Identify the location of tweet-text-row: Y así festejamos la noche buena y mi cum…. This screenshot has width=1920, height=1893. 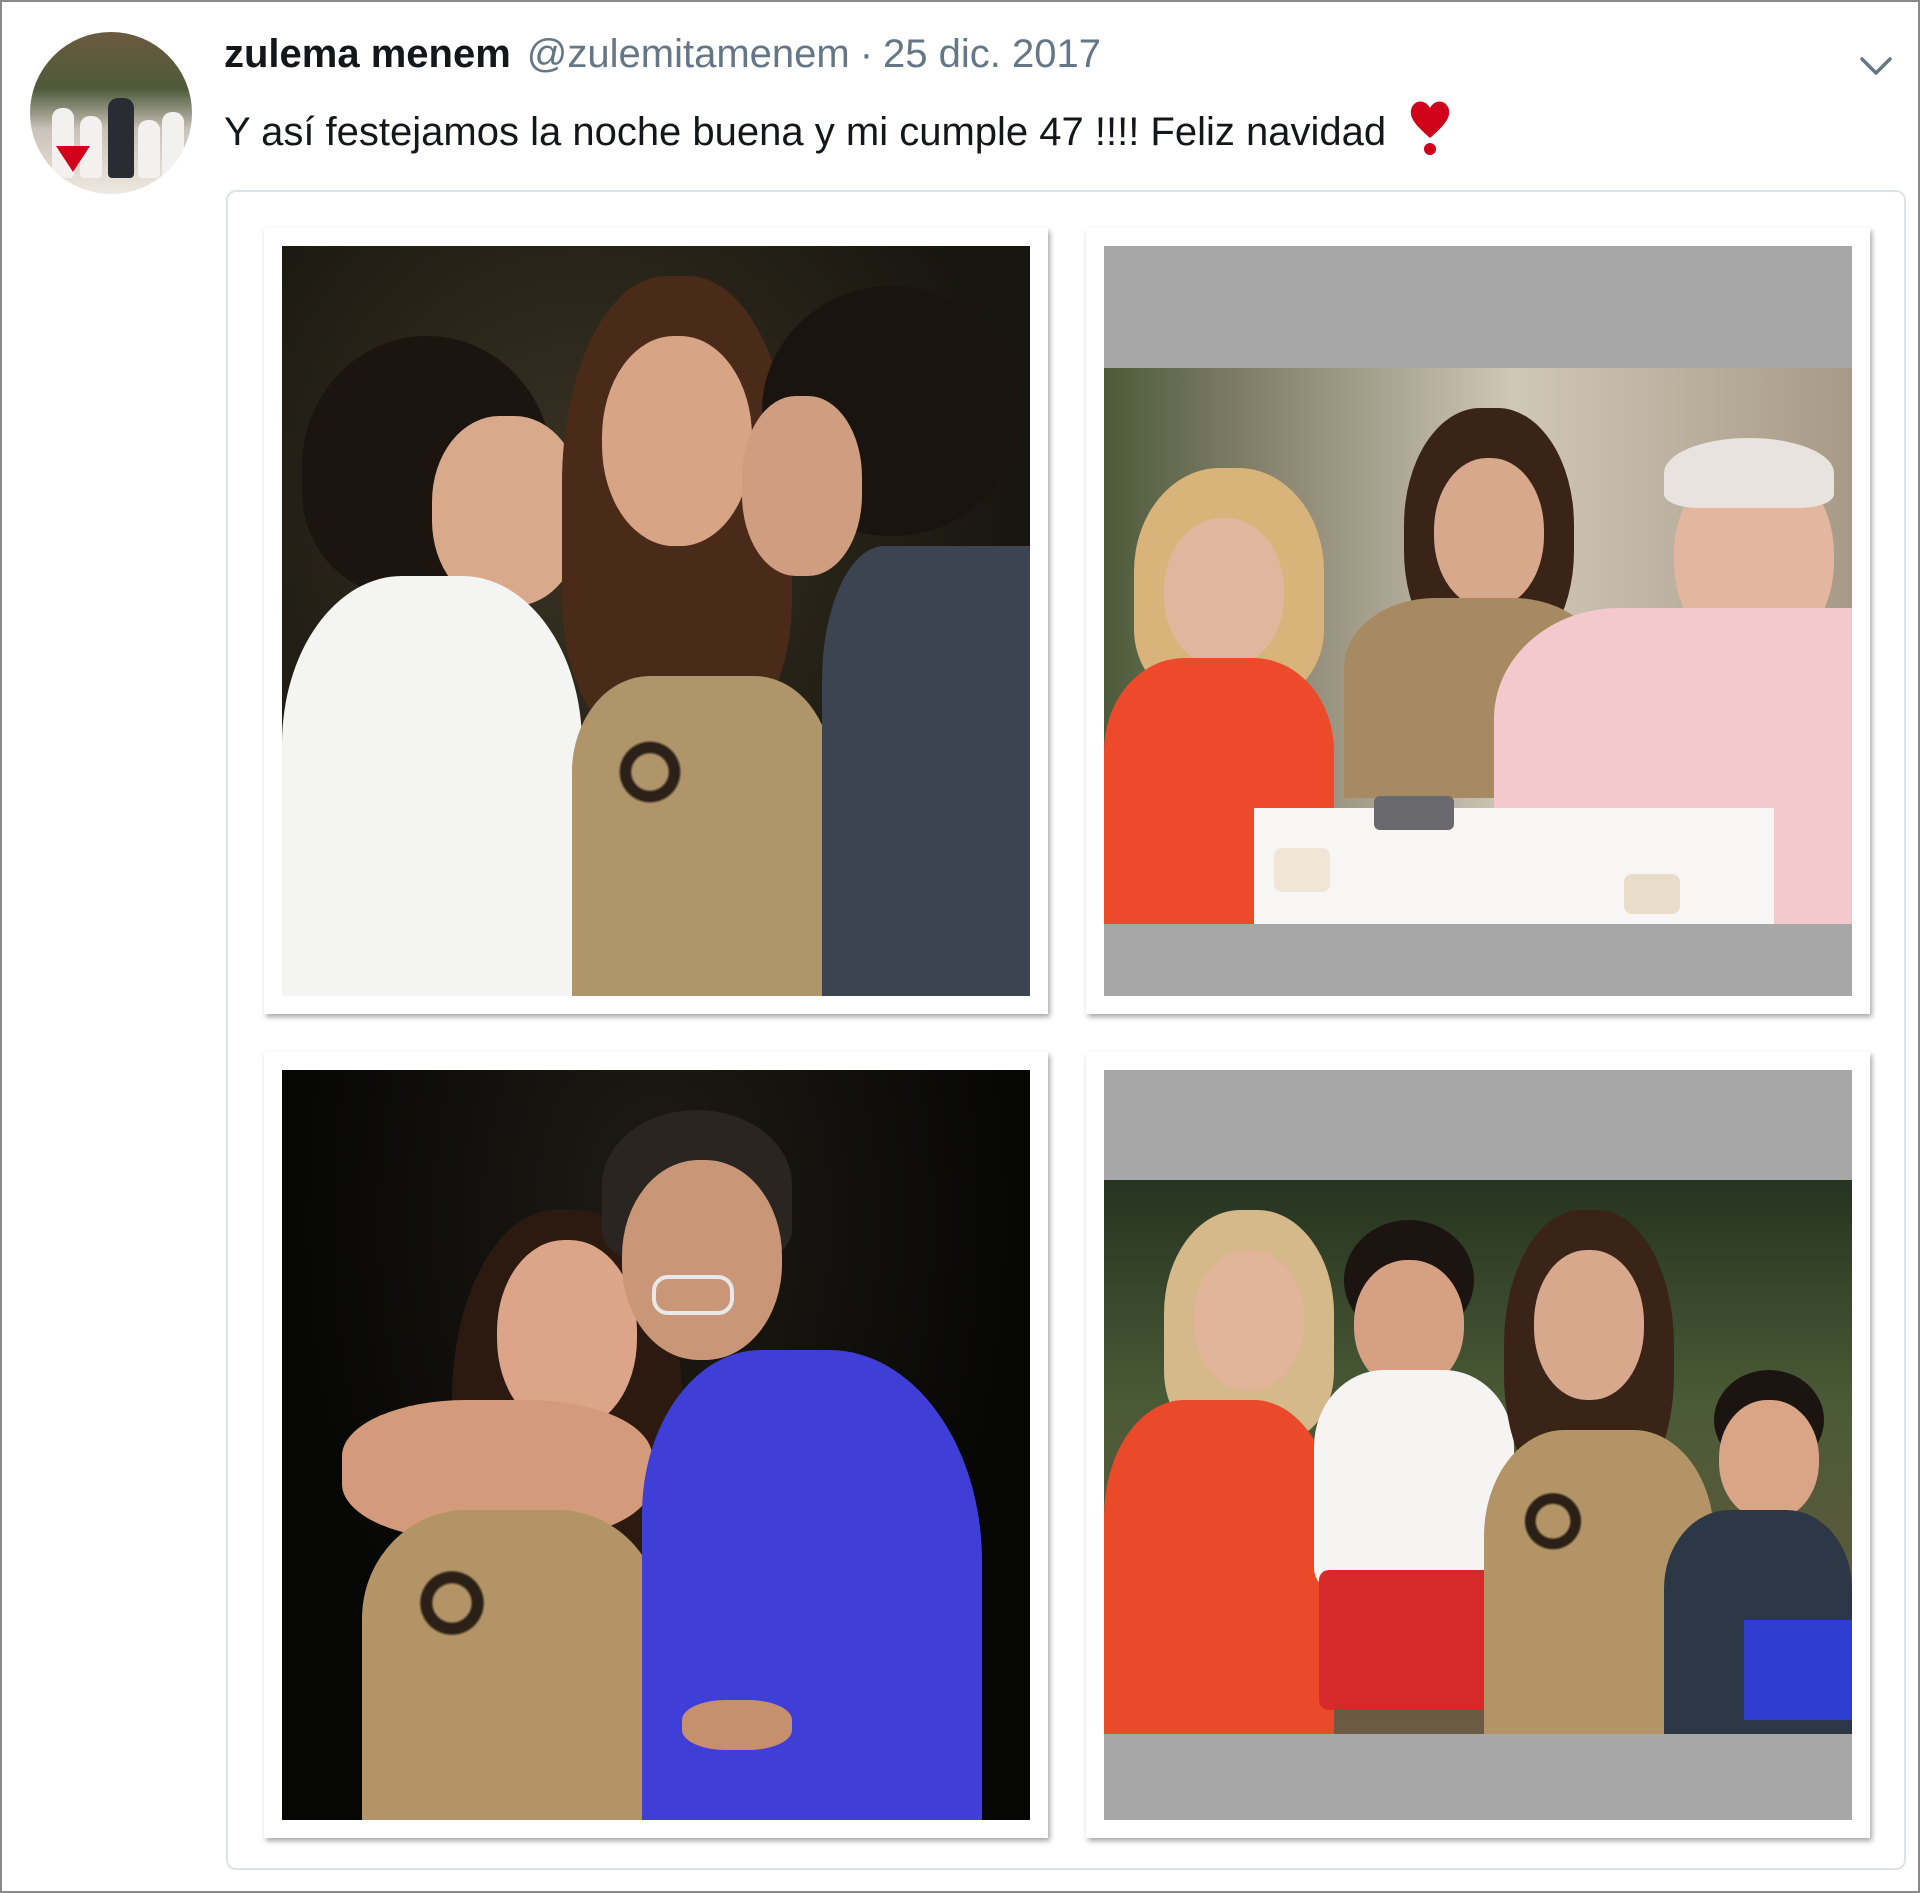
(838, 132).